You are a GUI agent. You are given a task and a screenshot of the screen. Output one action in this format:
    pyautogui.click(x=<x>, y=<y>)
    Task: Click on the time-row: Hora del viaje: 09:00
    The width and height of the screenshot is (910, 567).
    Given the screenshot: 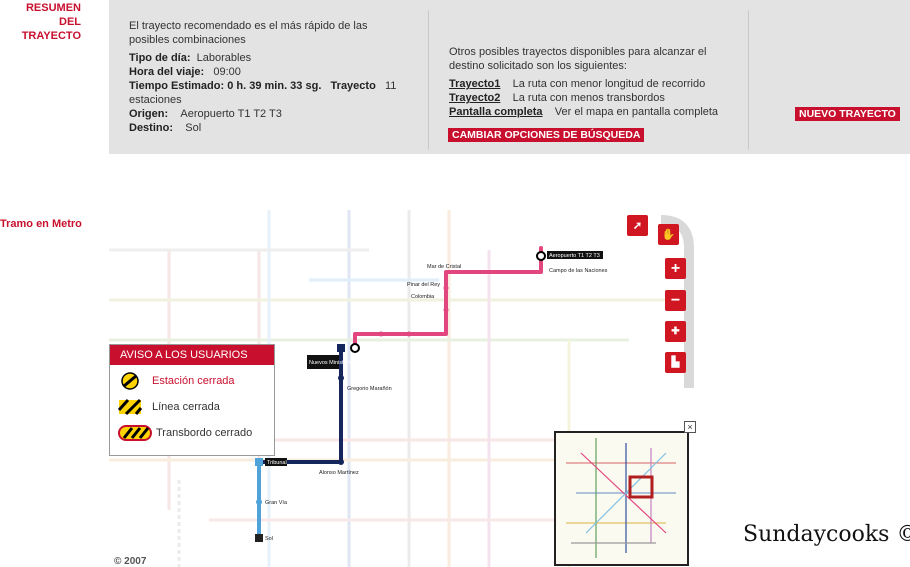 What is the action you would take?
    pyautogui.click(x=185, y=72)
    